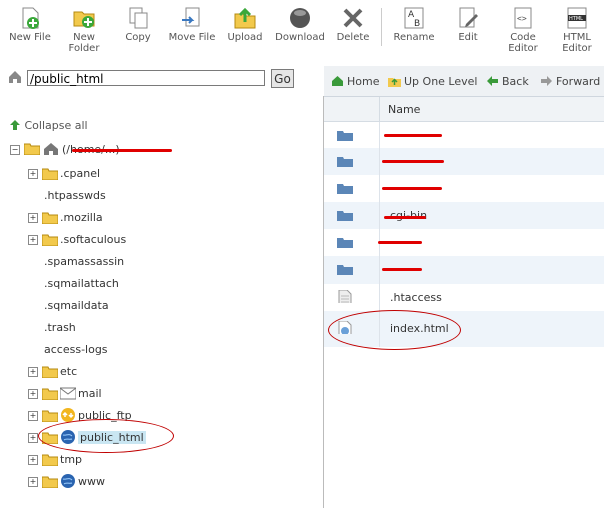 The image size is (604, 508). I want to click on new-file-button: New File, so click(30, 24).